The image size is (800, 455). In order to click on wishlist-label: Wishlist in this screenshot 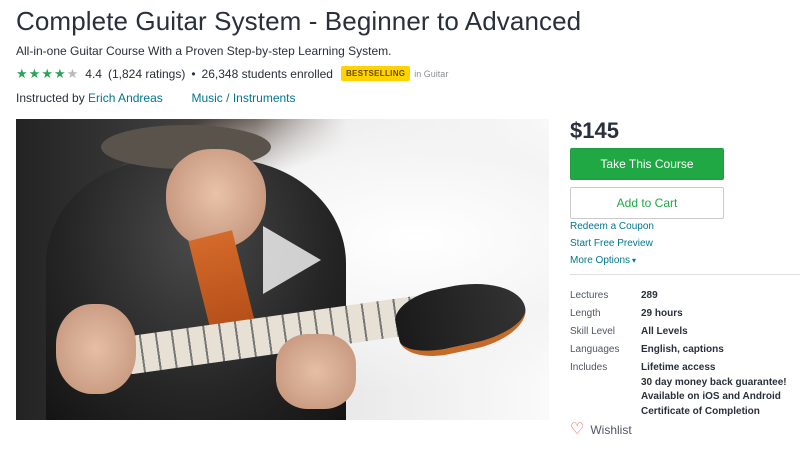, I will do `click(611, 430)`.